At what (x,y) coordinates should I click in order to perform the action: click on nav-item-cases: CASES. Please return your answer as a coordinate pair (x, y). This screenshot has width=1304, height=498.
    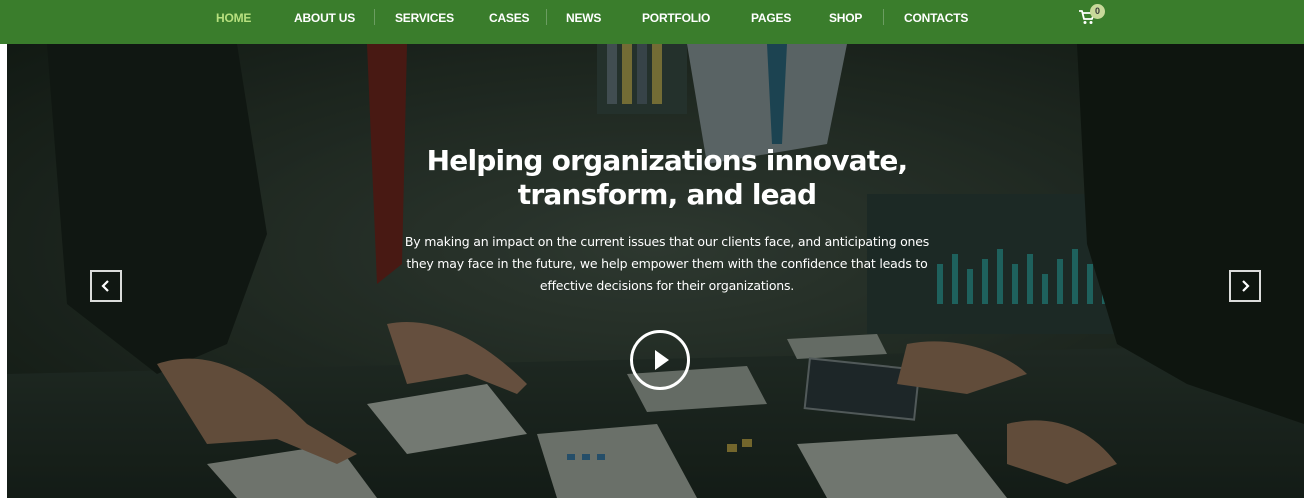
    Looking at the image, I should click on (509, 18).